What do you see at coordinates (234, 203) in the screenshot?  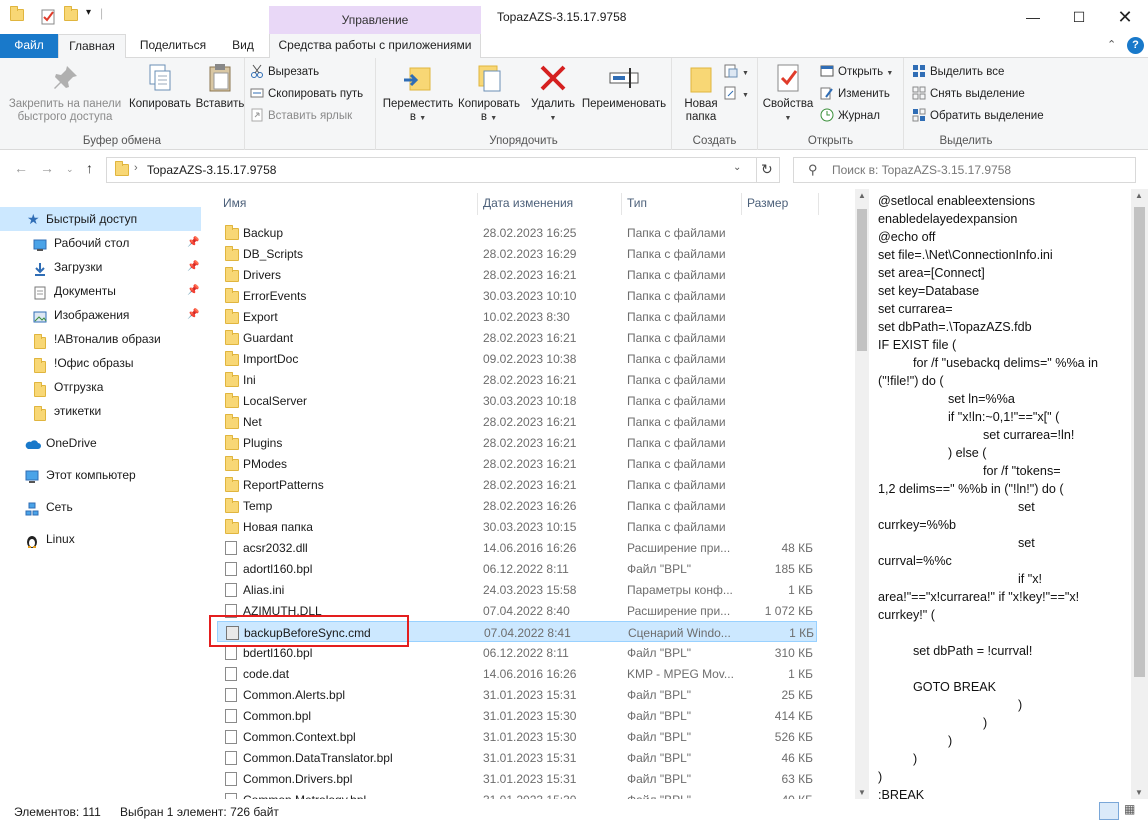 I see `column-header-name: Имя` at bounding box center [234, 203].